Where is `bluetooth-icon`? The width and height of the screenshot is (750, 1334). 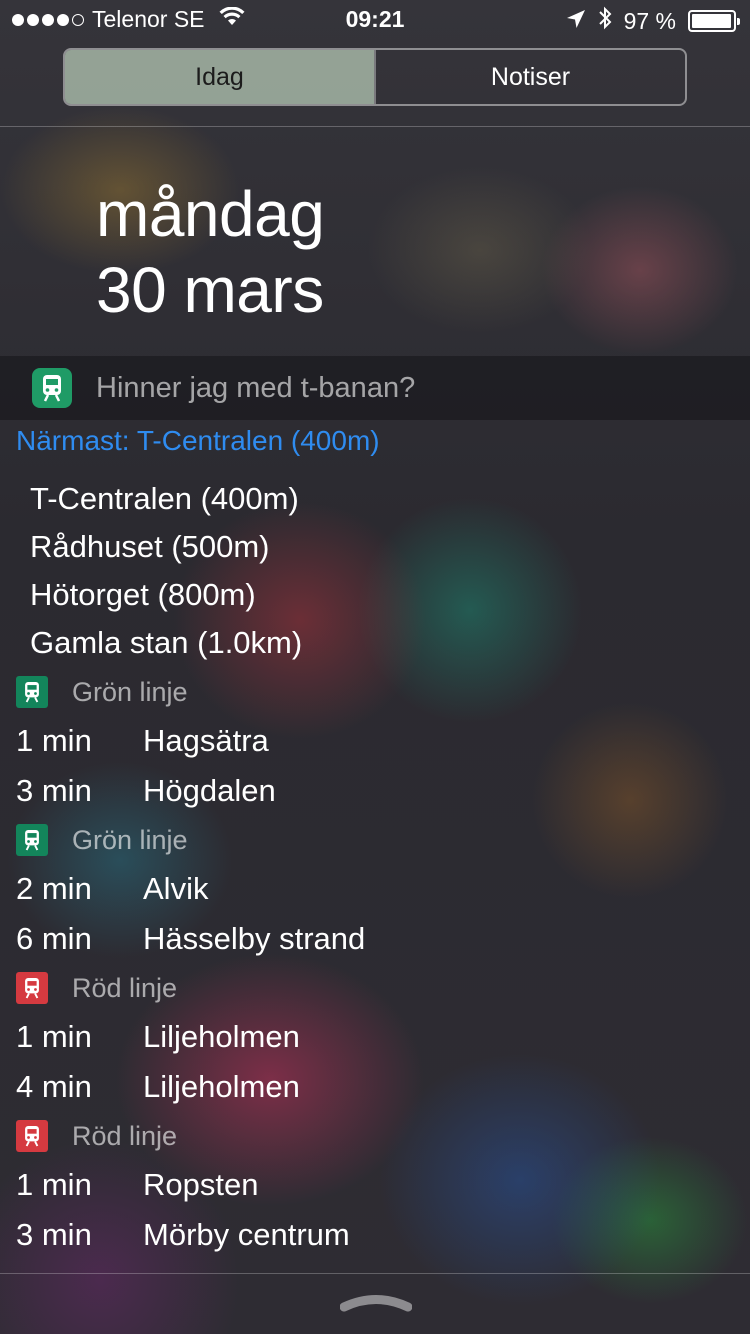 bluetooth-icon is located at coordinates (605, 21).